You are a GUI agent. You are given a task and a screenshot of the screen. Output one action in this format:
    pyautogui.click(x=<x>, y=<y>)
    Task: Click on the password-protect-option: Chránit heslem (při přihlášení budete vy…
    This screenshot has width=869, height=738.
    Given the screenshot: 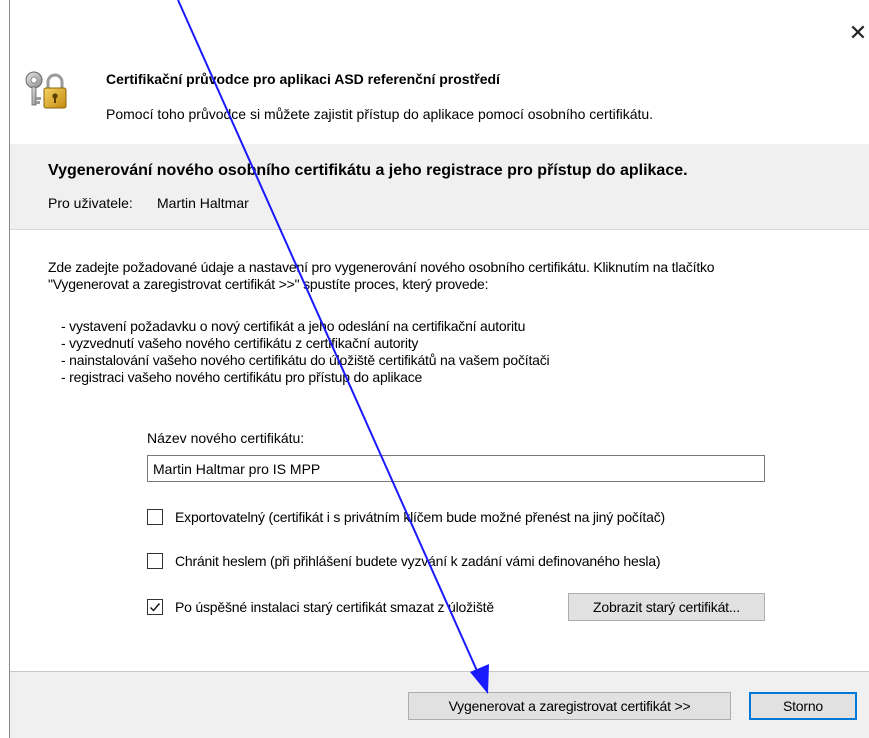 What is the action you would take?
    pyautogui.click(x=404, y=561)
    